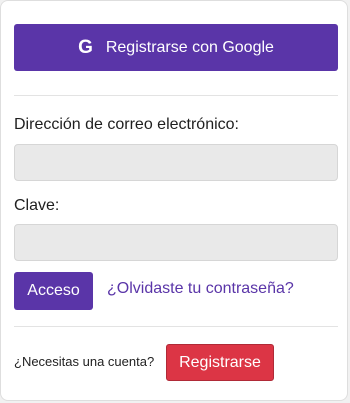 The height and width of the screenshot is (403, 350). What do you see at coordinates (220, 362) in the screenshot?
I see `register-button: Registrarse` at bounding box center [220, 362].